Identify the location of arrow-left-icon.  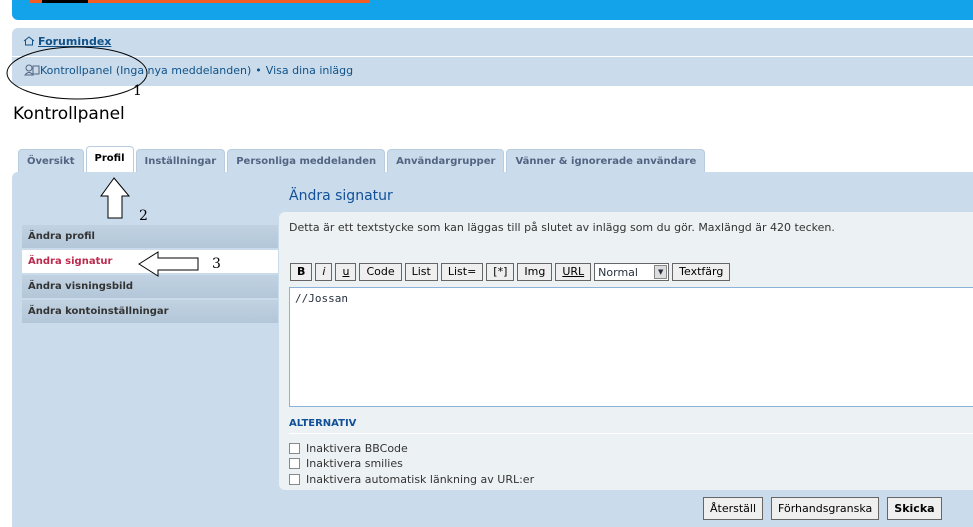
(168, 264).